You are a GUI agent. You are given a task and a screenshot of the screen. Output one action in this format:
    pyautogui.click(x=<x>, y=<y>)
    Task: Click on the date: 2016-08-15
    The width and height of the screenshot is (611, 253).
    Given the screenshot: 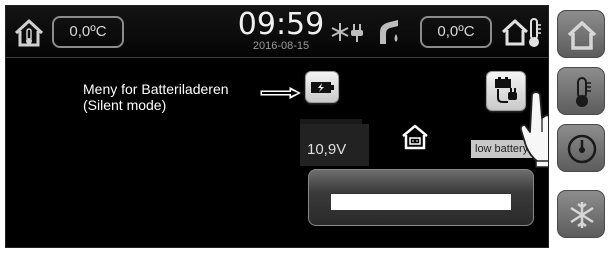 What is the action you would take?
    pyautogui.click(x=281, y=46)
    